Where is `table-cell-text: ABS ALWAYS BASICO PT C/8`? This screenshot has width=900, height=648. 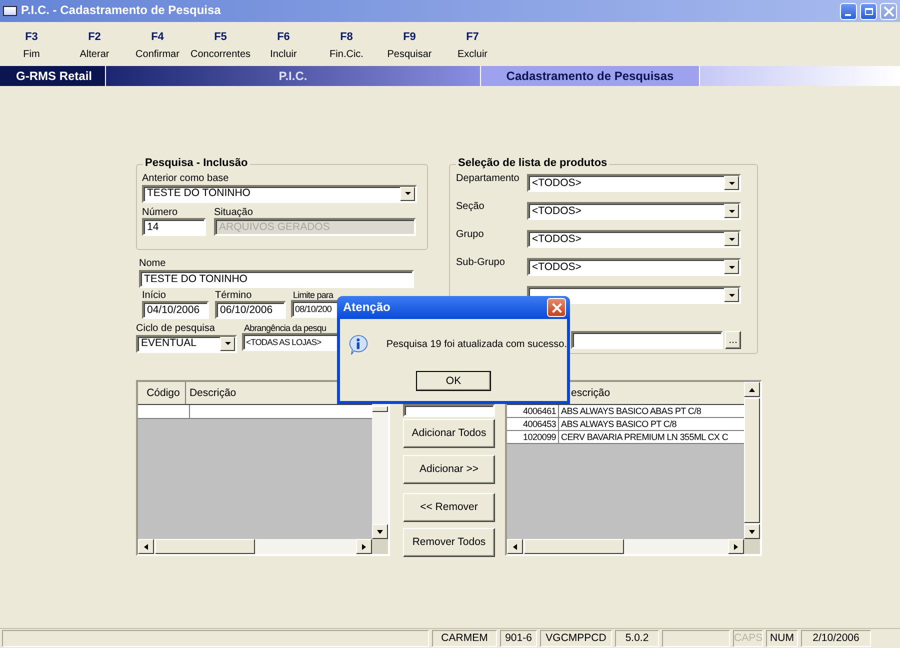
table-cell-text: ABS ALWAYS BASICO PT C/8 is located at coordinates (619, 424).